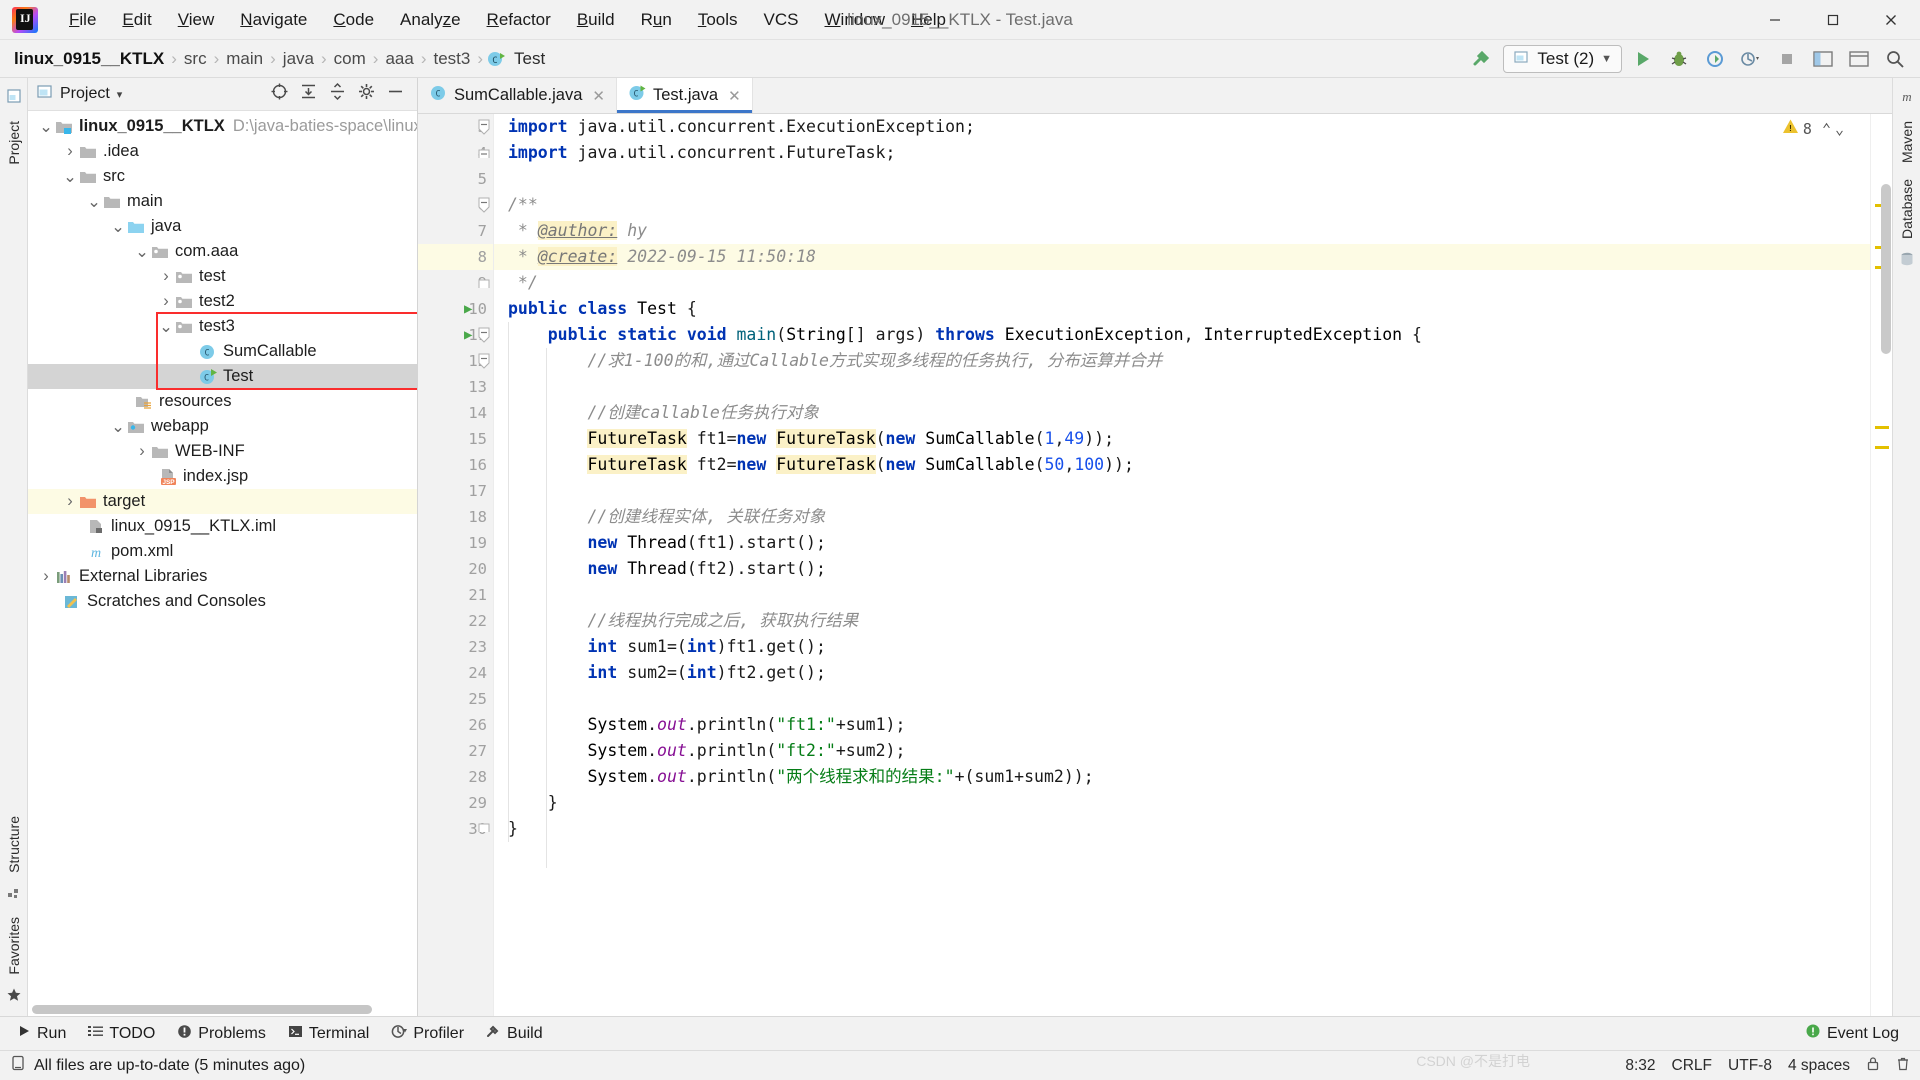 The width and height of the screenshot is (1920, 1080). Describe the element at coordinates (353, 20) in the screenshot. I see `menu-code: Code` at that location.